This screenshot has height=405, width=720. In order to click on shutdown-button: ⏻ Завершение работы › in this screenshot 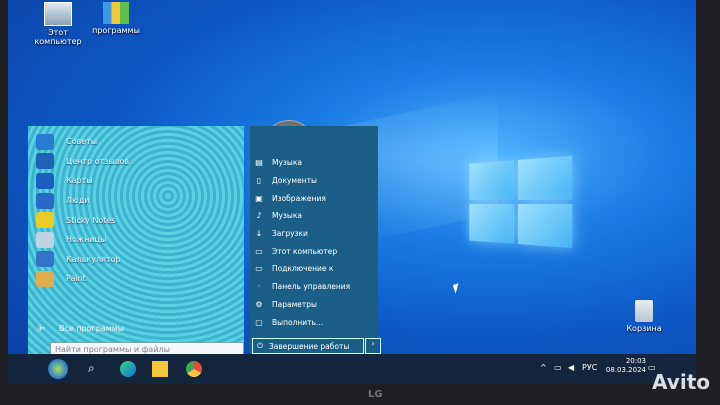, I will do `click(316, 346)`.